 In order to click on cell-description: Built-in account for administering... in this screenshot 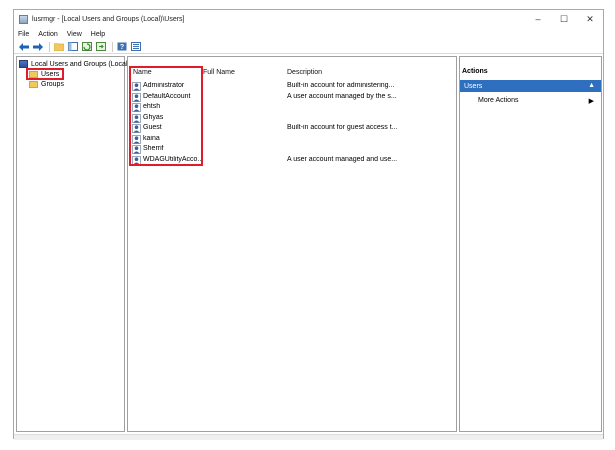, I will do `click(341, 85)`.